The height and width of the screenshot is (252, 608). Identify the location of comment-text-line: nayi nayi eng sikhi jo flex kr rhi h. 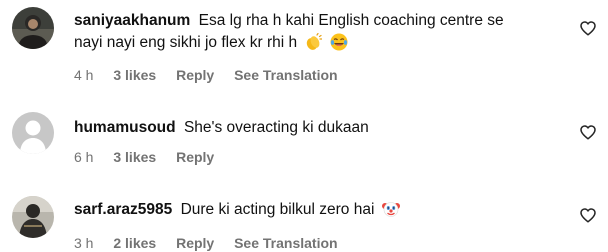
(186, 42).